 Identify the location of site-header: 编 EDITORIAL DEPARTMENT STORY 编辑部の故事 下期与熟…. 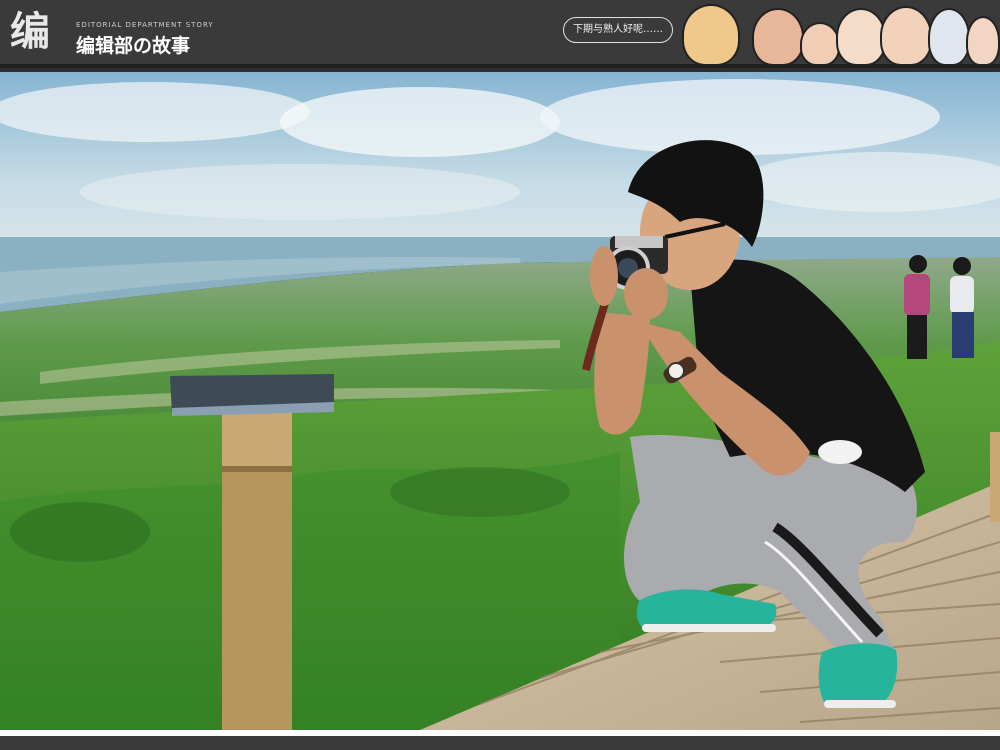
(500, 34).